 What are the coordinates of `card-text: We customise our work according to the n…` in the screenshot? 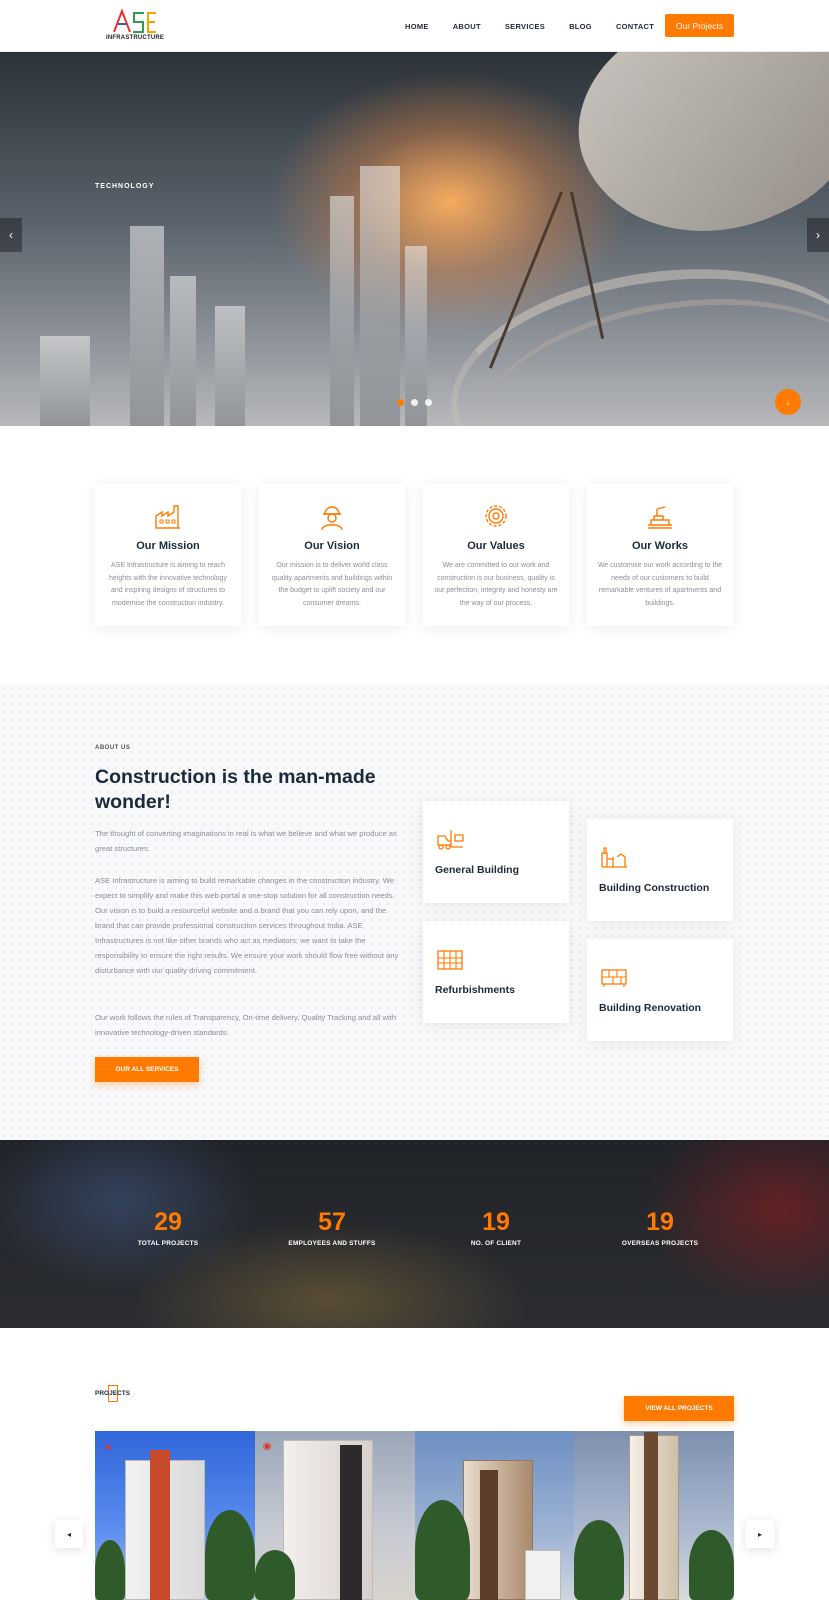 It's located at (660, 584).